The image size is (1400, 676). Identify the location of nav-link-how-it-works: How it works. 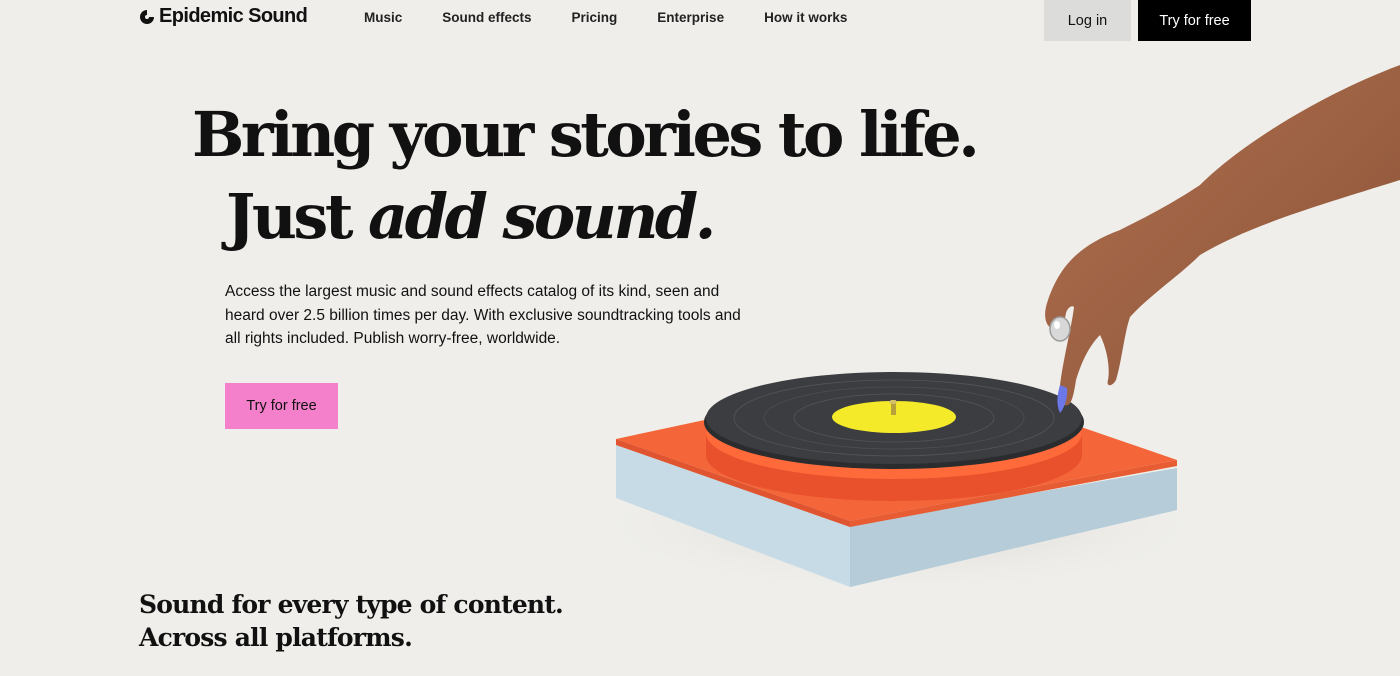
(805, 17).